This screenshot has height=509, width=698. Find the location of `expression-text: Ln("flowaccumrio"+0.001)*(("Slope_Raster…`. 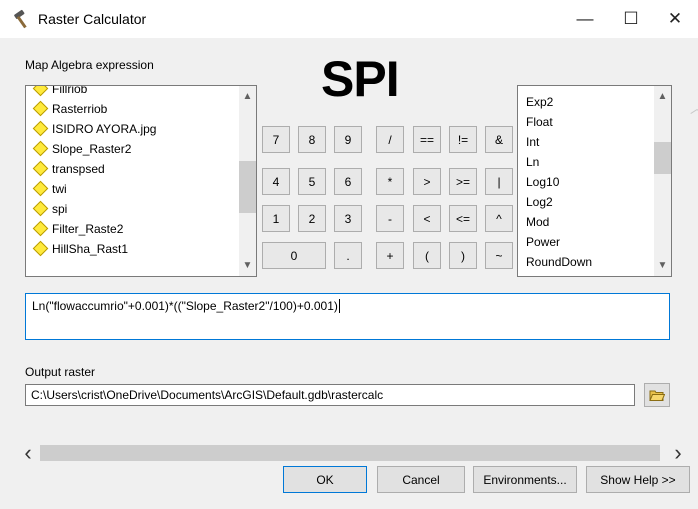

expression-text: Ln("flowaccumrio"+0.001)*(("Slope_Raster… is located at coordinates (185, 306).